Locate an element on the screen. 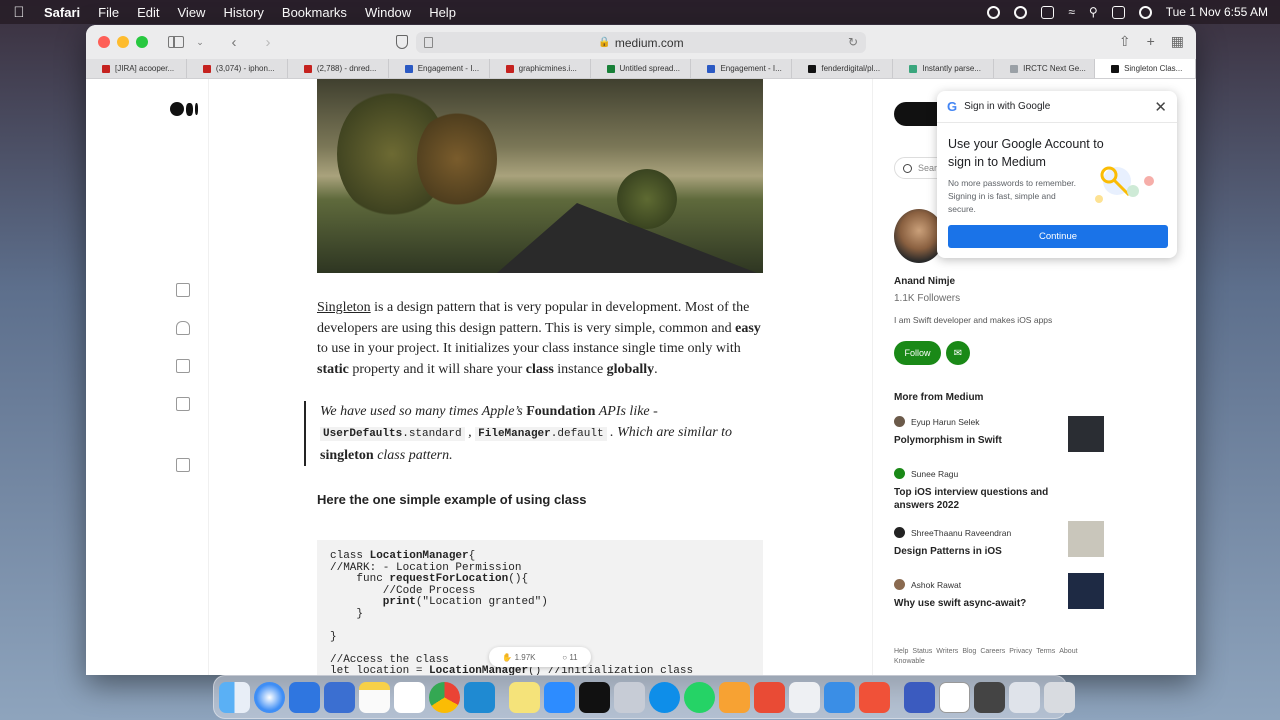  subscribe-email-button: ✉ is located at coordinates (958, 353).